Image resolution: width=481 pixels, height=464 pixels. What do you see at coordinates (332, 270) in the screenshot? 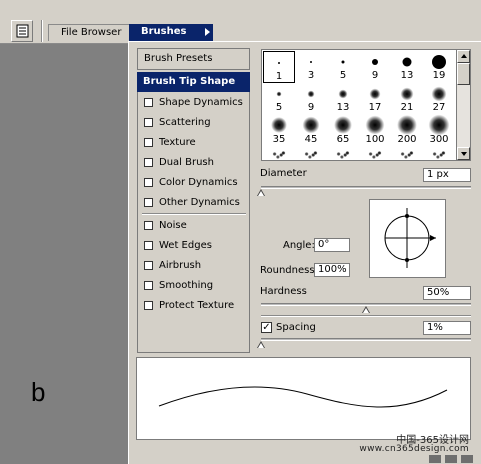
I see `roundness-input: 100%` at bounding box center [332, 270].